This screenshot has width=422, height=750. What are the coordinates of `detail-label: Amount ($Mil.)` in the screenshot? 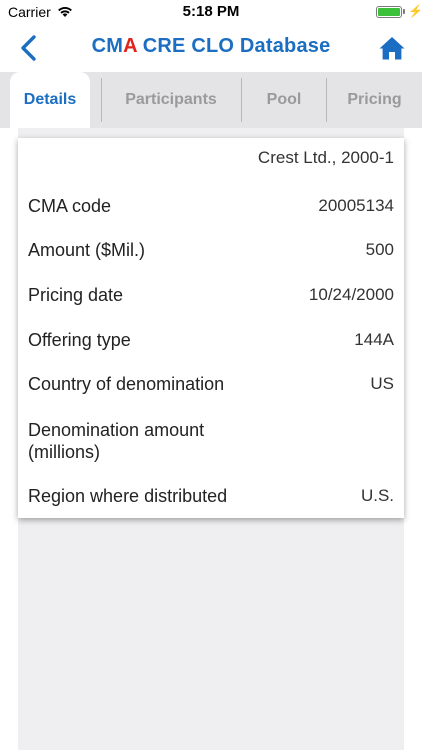 It's located at (87, 250).